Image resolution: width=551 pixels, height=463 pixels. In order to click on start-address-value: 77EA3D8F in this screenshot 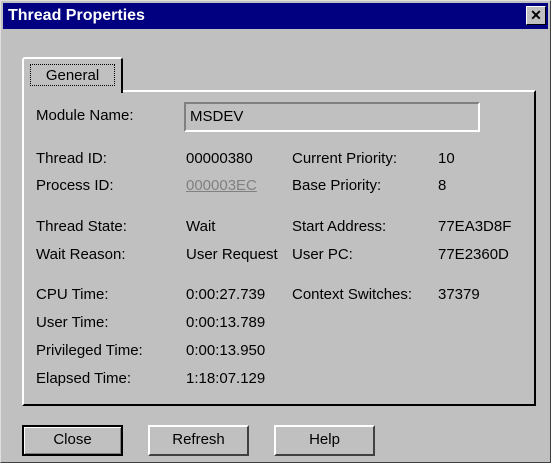, I will do `click(475, 226)`.